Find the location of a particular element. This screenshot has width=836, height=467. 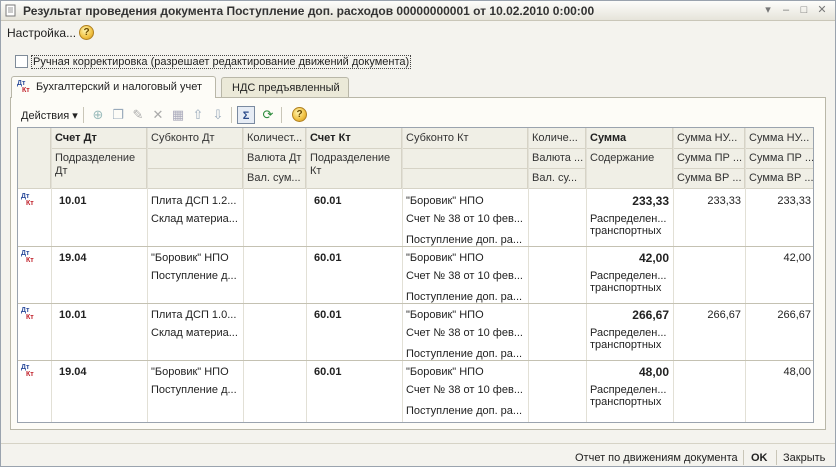

move-up-icon: ⇧ is located at coordinates (198, 115).